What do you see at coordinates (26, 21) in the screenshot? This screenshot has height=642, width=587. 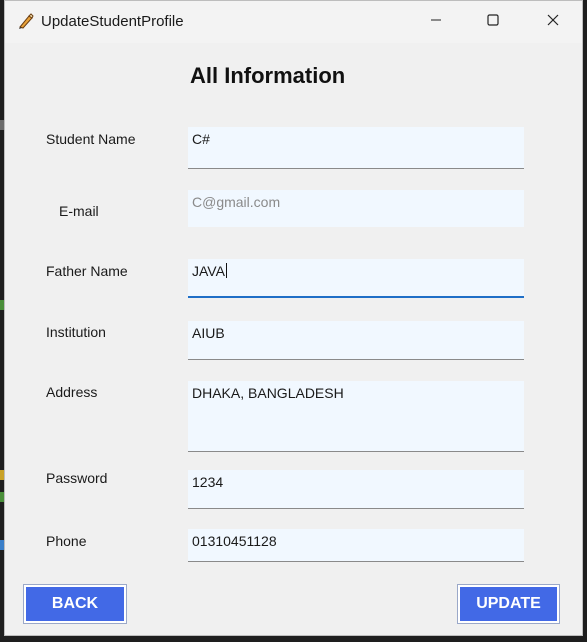 I see `pencil-feather-icon` at bounding box center [26, 21].